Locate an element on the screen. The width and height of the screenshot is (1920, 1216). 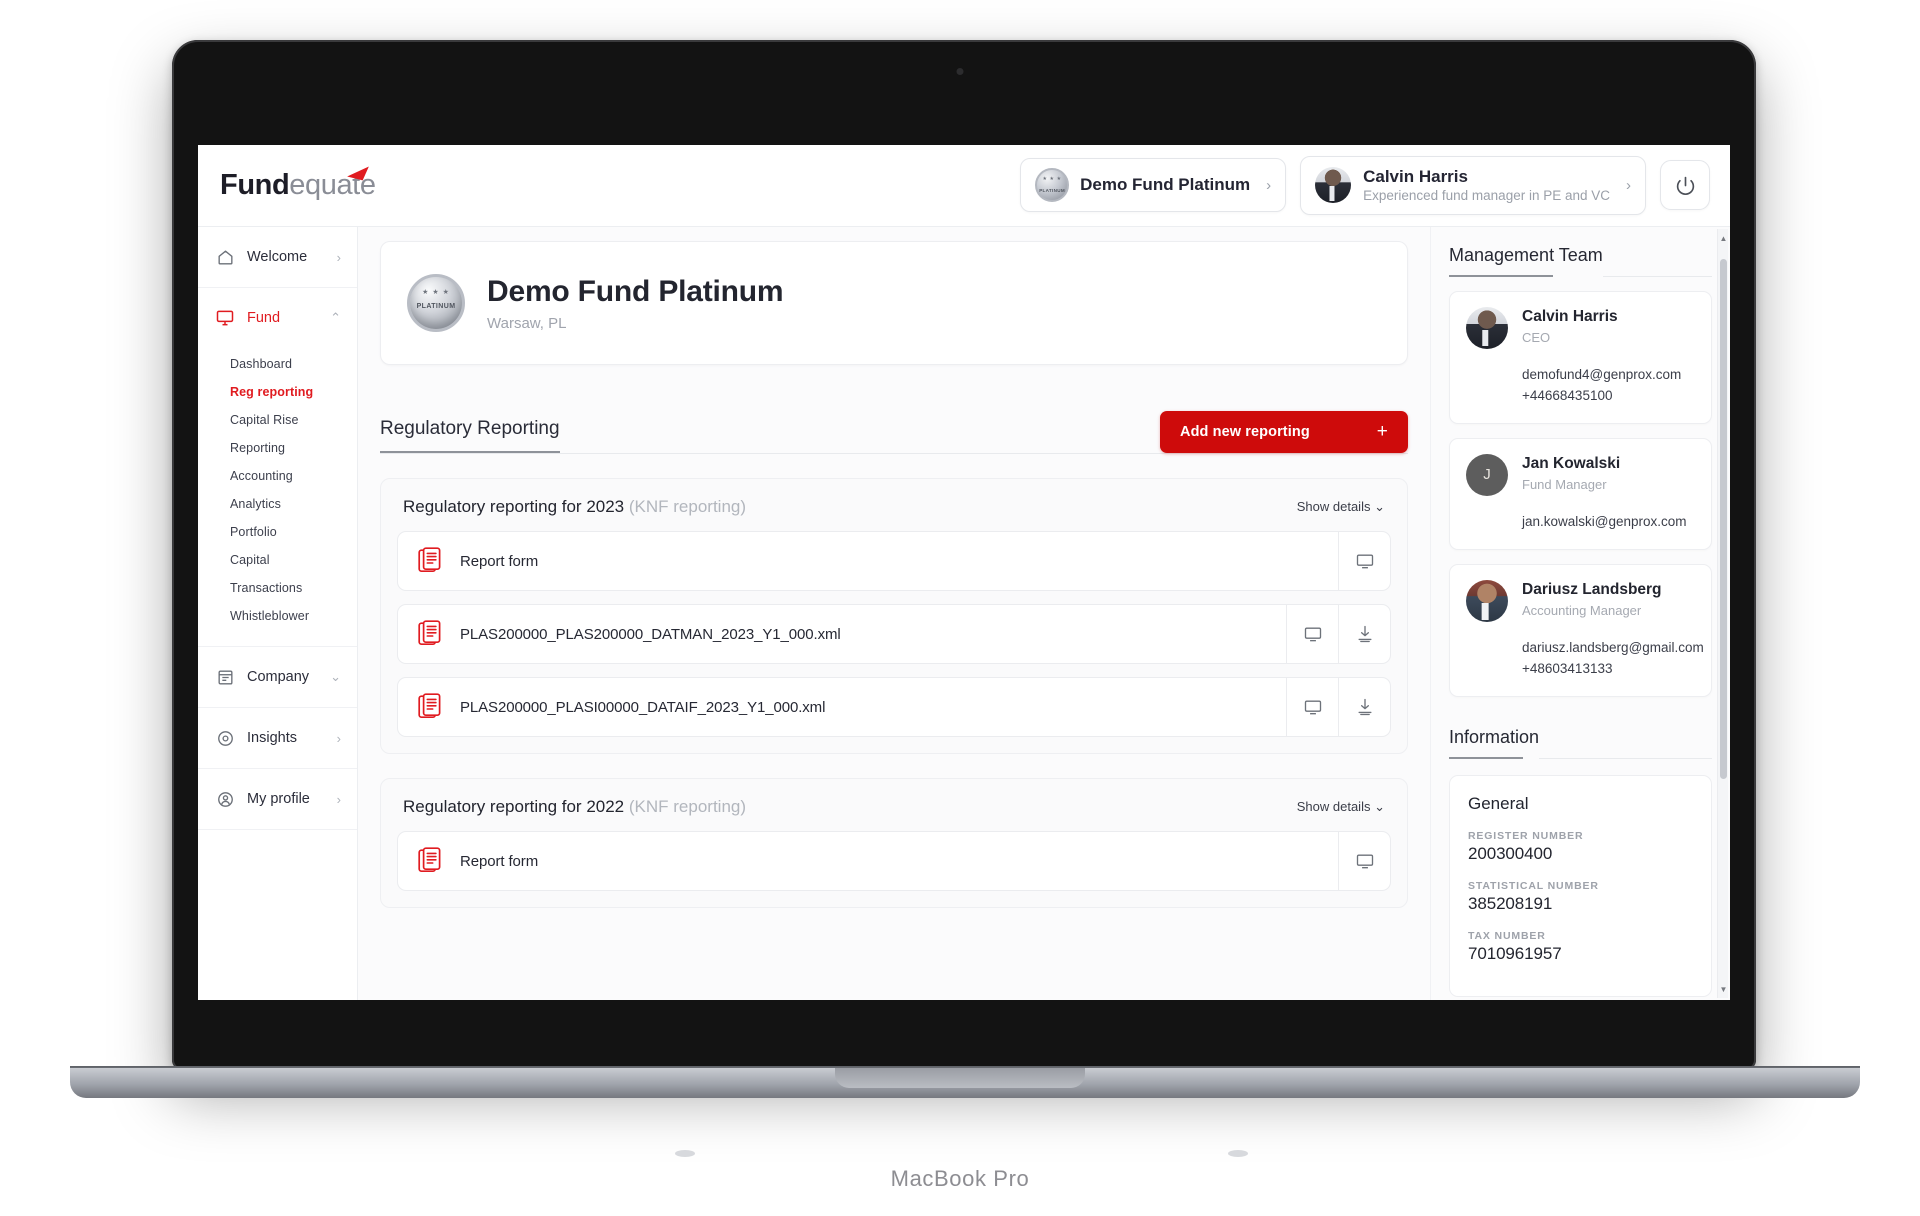
member-phone: +44668435100 is located at coordinates (1608, 396).